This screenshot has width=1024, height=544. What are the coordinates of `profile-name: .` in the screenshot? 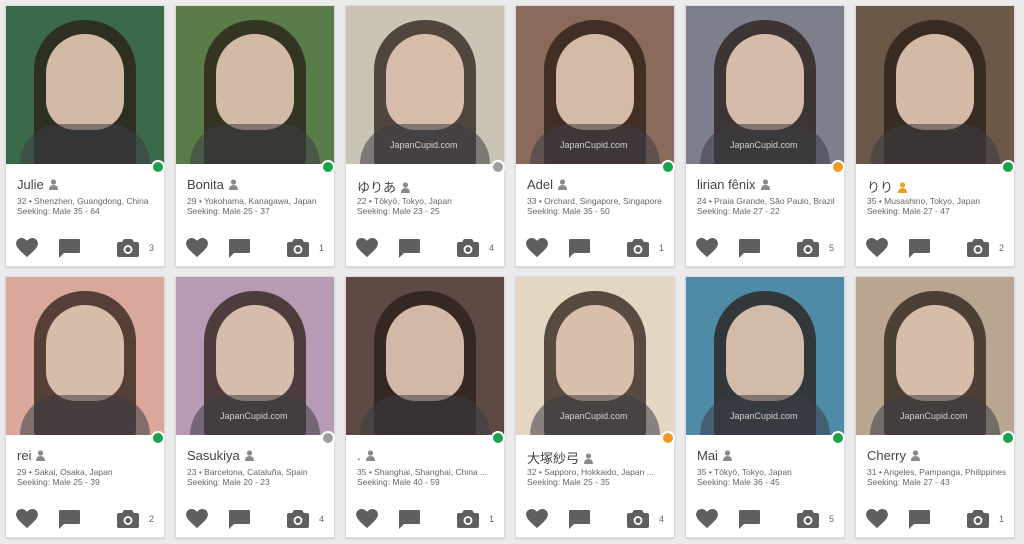 It's located at (359, 455).